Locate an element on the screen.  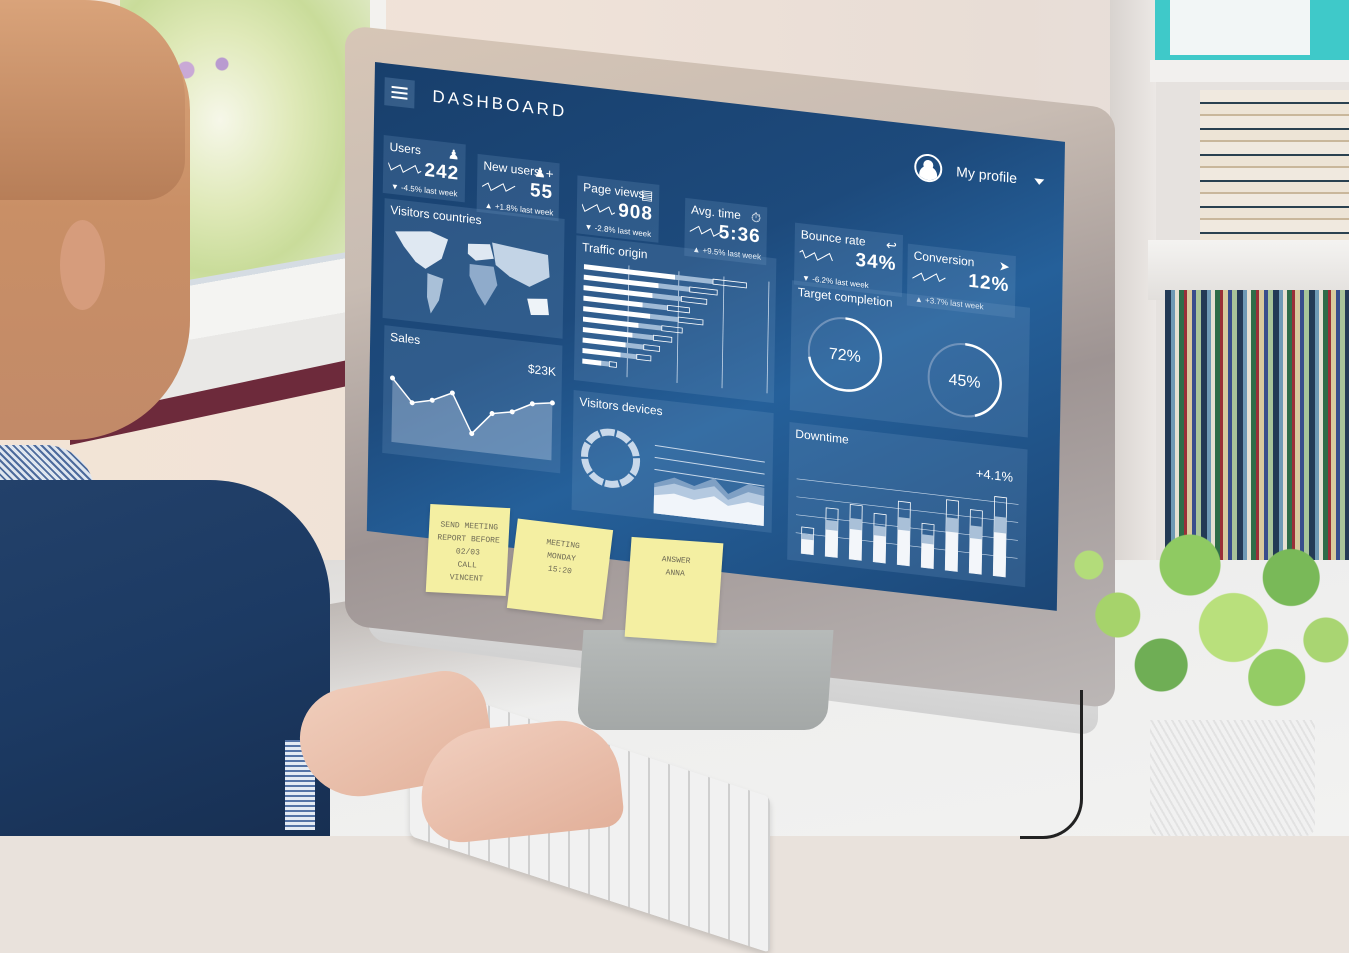
asia is located at coordinates (521, 264).